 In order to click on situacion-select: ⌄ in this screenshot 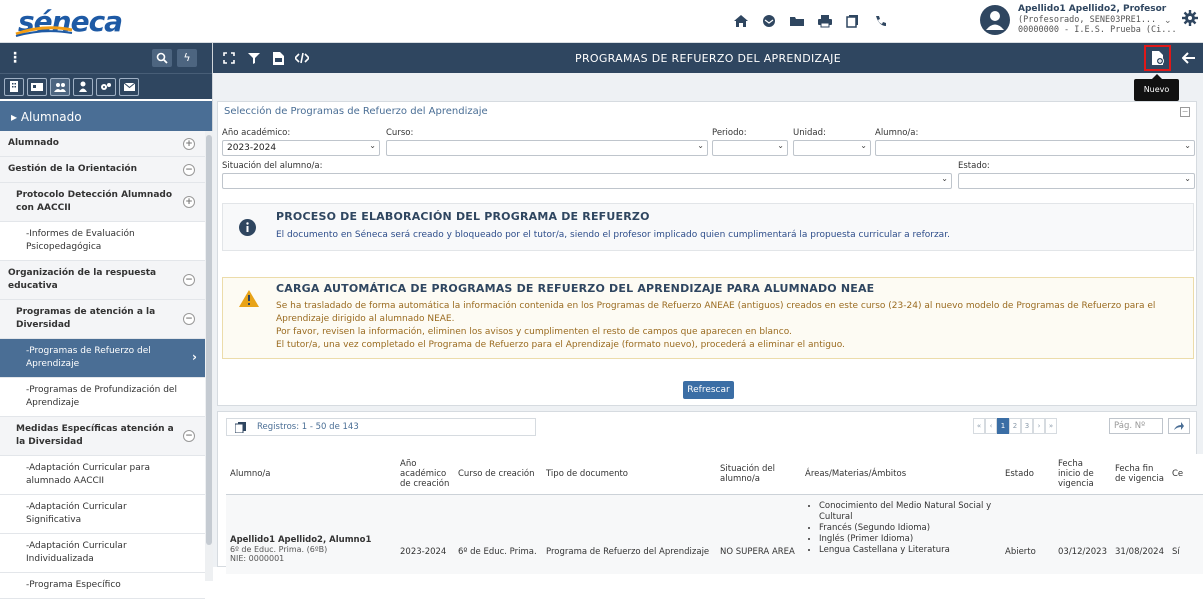, I will do `click(587, 181)`.